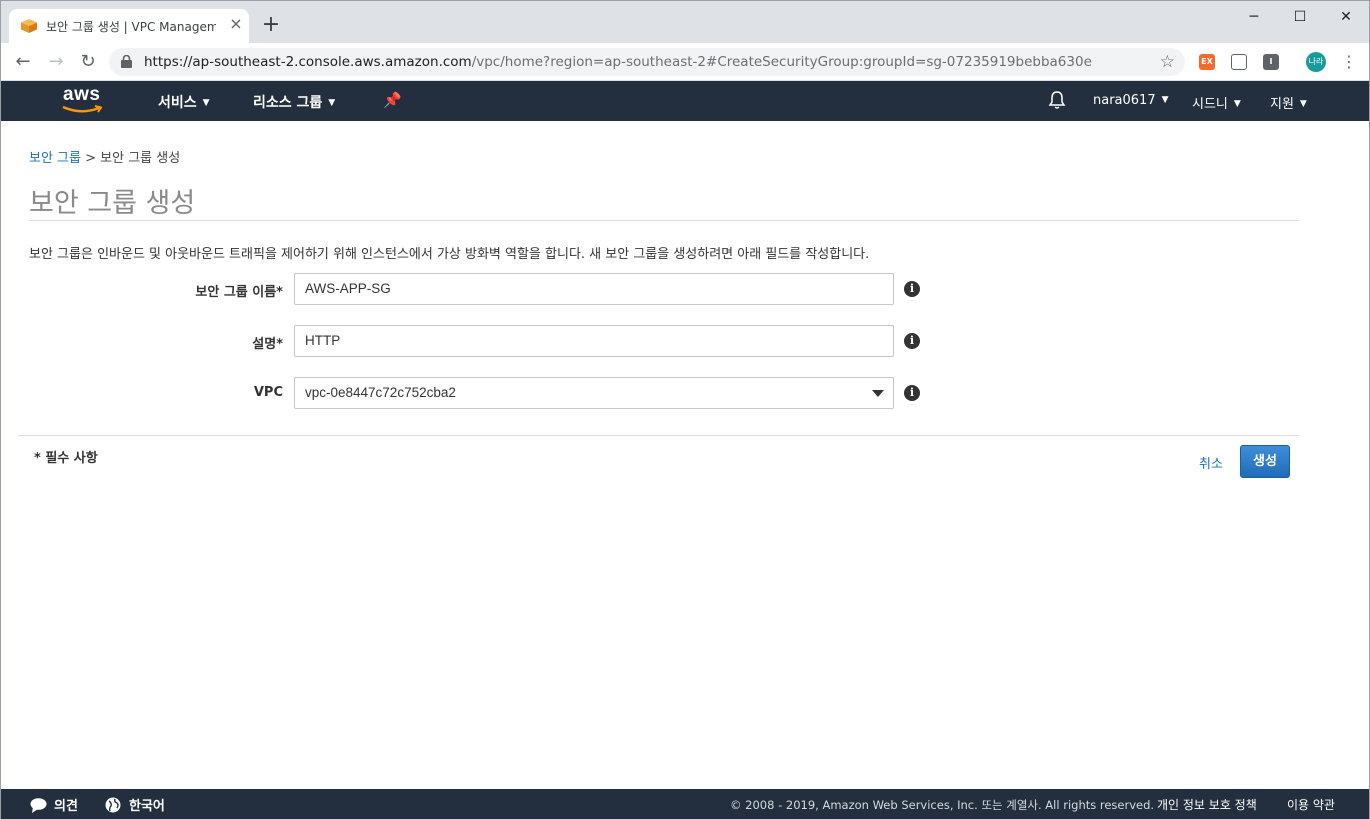 The image size is (1370, 819). What do you see at coordinates (147, 806) in the screenshot?
I see `language-label: 한국어` at bounding box center [147, 806].